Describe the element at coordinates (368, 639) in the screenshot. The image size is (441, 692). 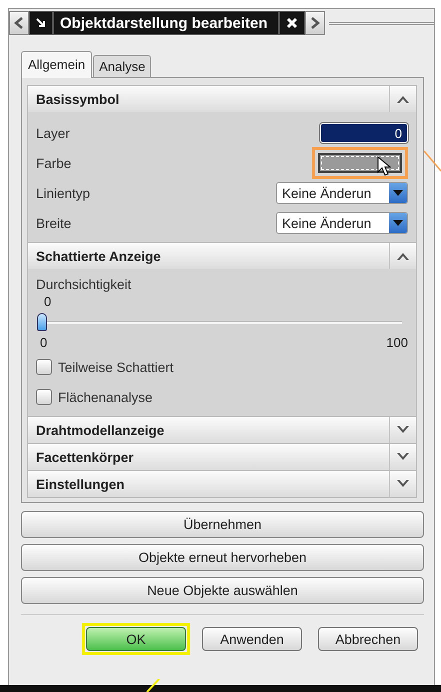
I see `dialog-button: Abbrechen` at that location.